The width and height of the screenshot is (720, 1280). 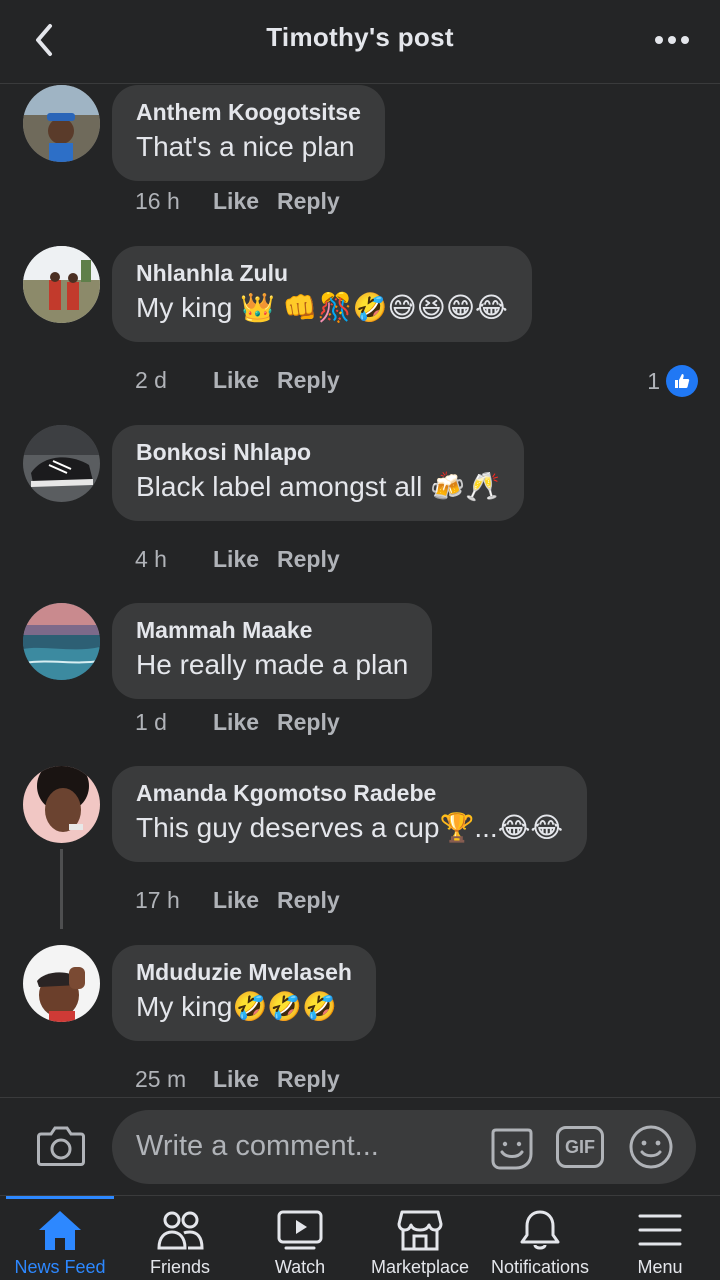 I want to click on comment-time: 16 h, so click(x=157, y=201).